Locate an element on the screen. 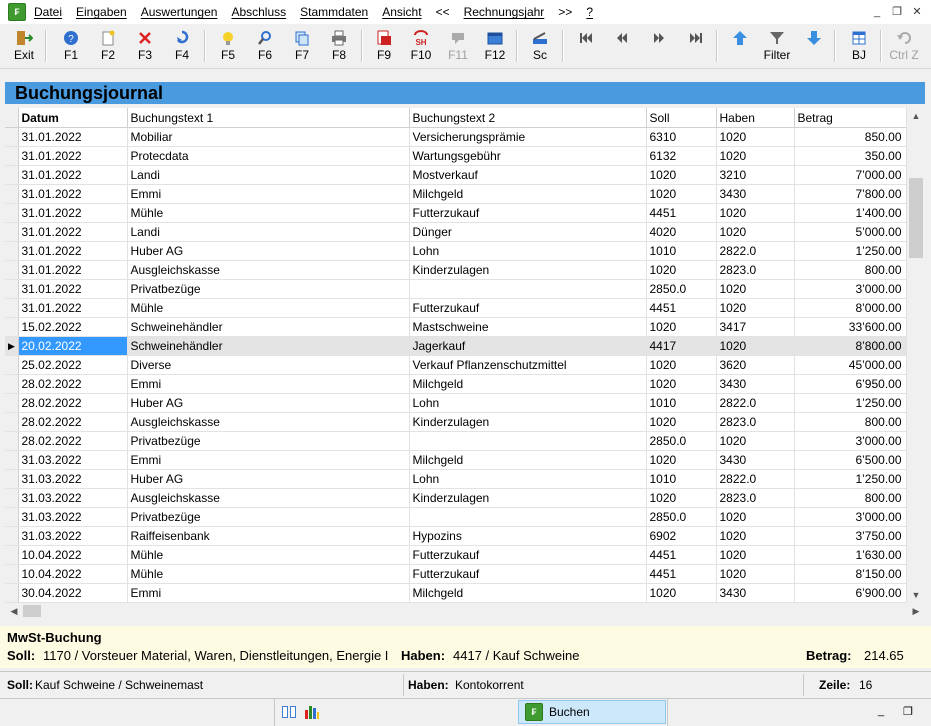  cell-haben: 2823.0 is located at coordinates (755, 422).